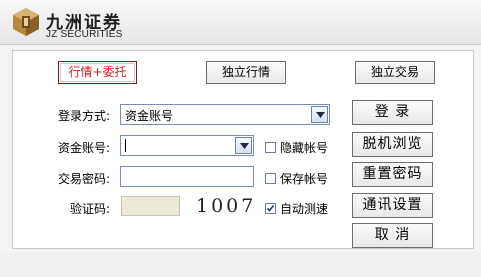  Describe the element at coordinates (84, 34) in the screenshot. I see `brand-name-en: JZ SECURITIES` at that location.